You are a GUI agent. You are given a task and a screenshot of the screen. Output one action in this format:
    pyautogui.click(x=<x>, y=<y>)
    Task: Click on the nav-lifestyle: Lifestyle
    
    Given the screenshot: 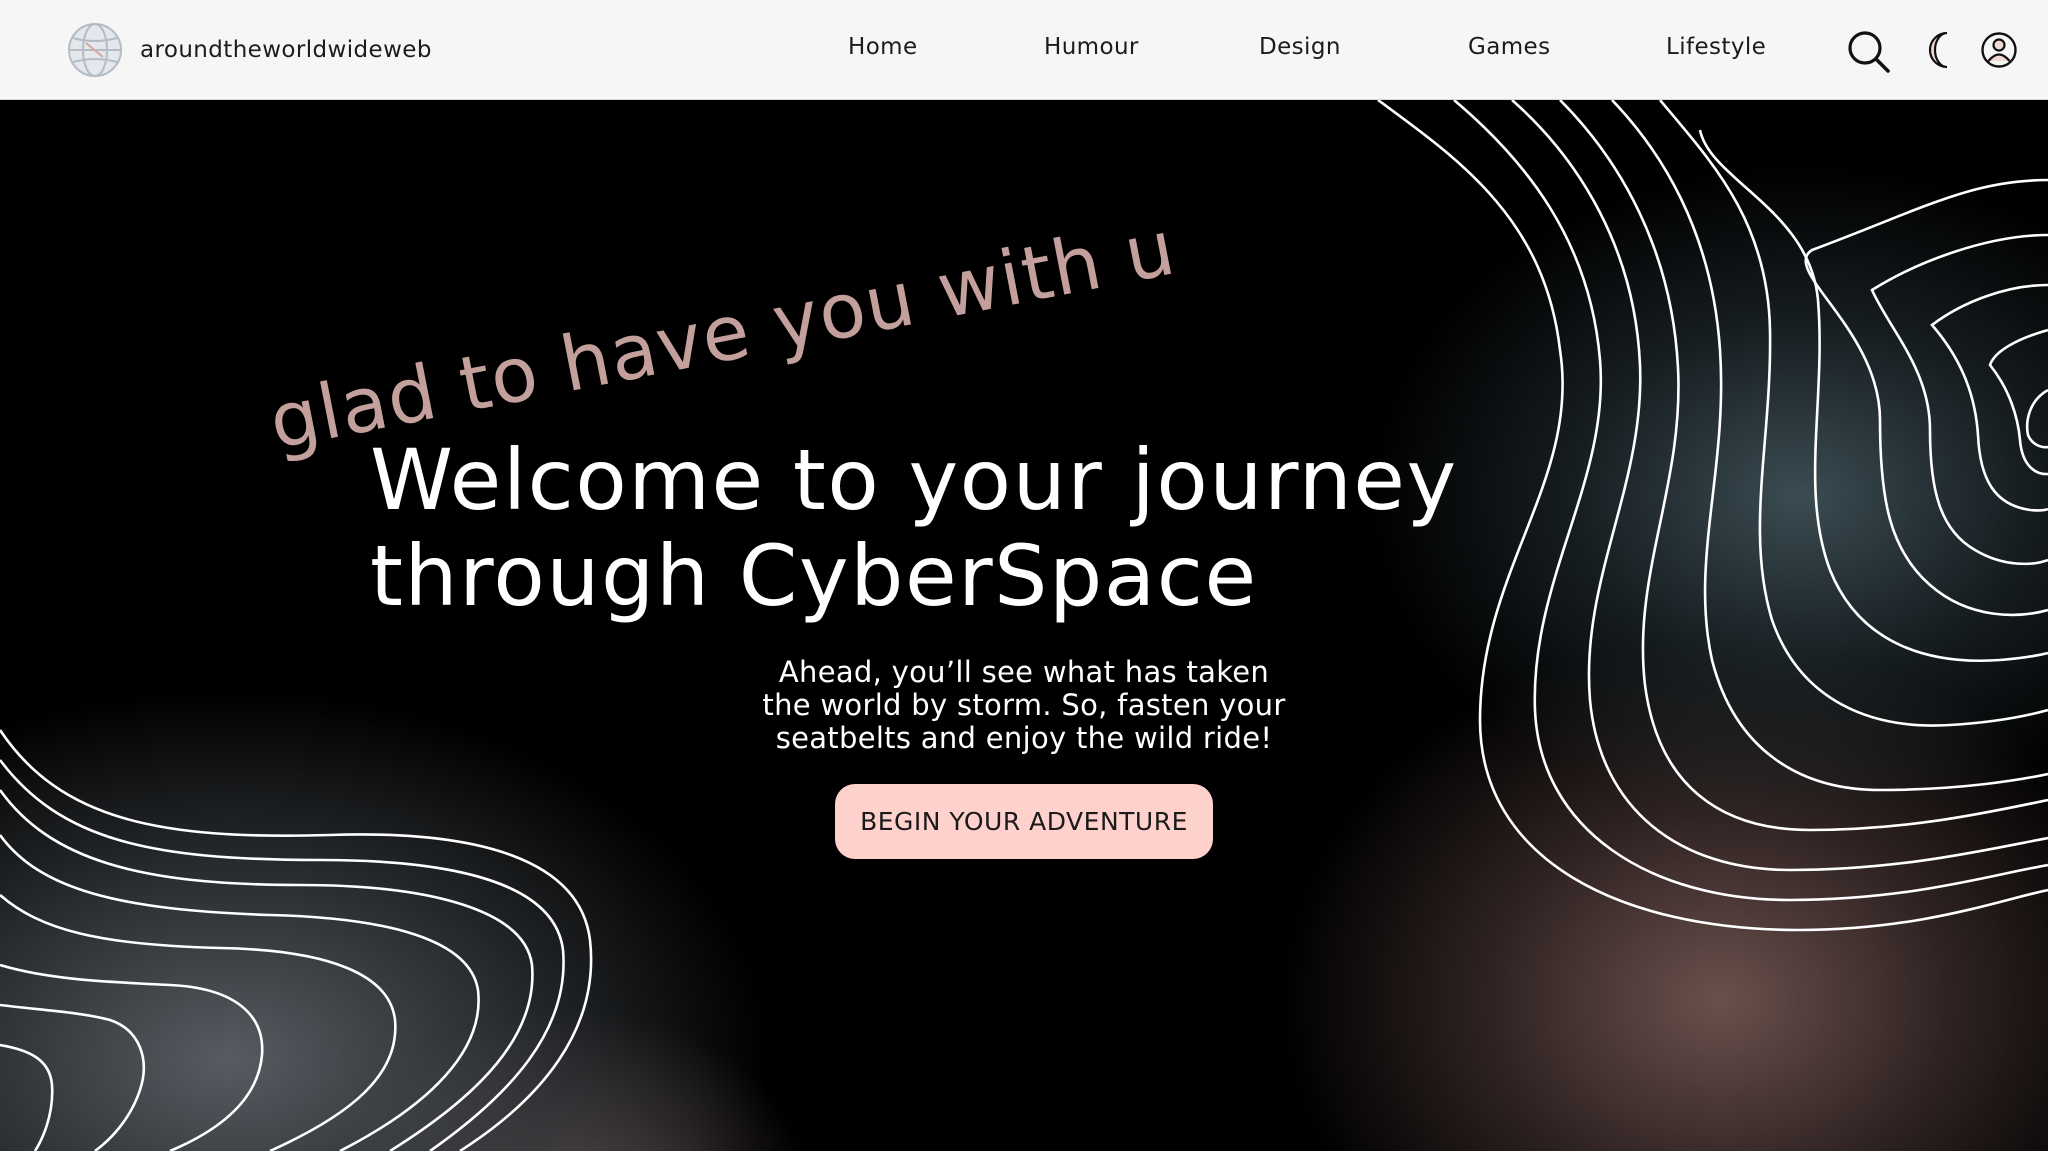 What is the action you would take?
    pyautogui.click(x=1716, y=47)
    